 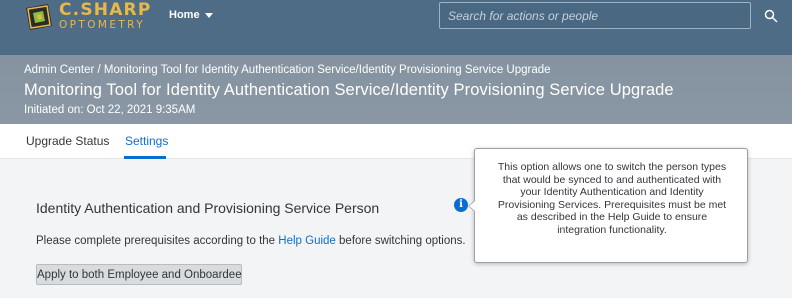 I want to click on tab-upgrade-status: Upgrade Status, so click(x=67, y=141).